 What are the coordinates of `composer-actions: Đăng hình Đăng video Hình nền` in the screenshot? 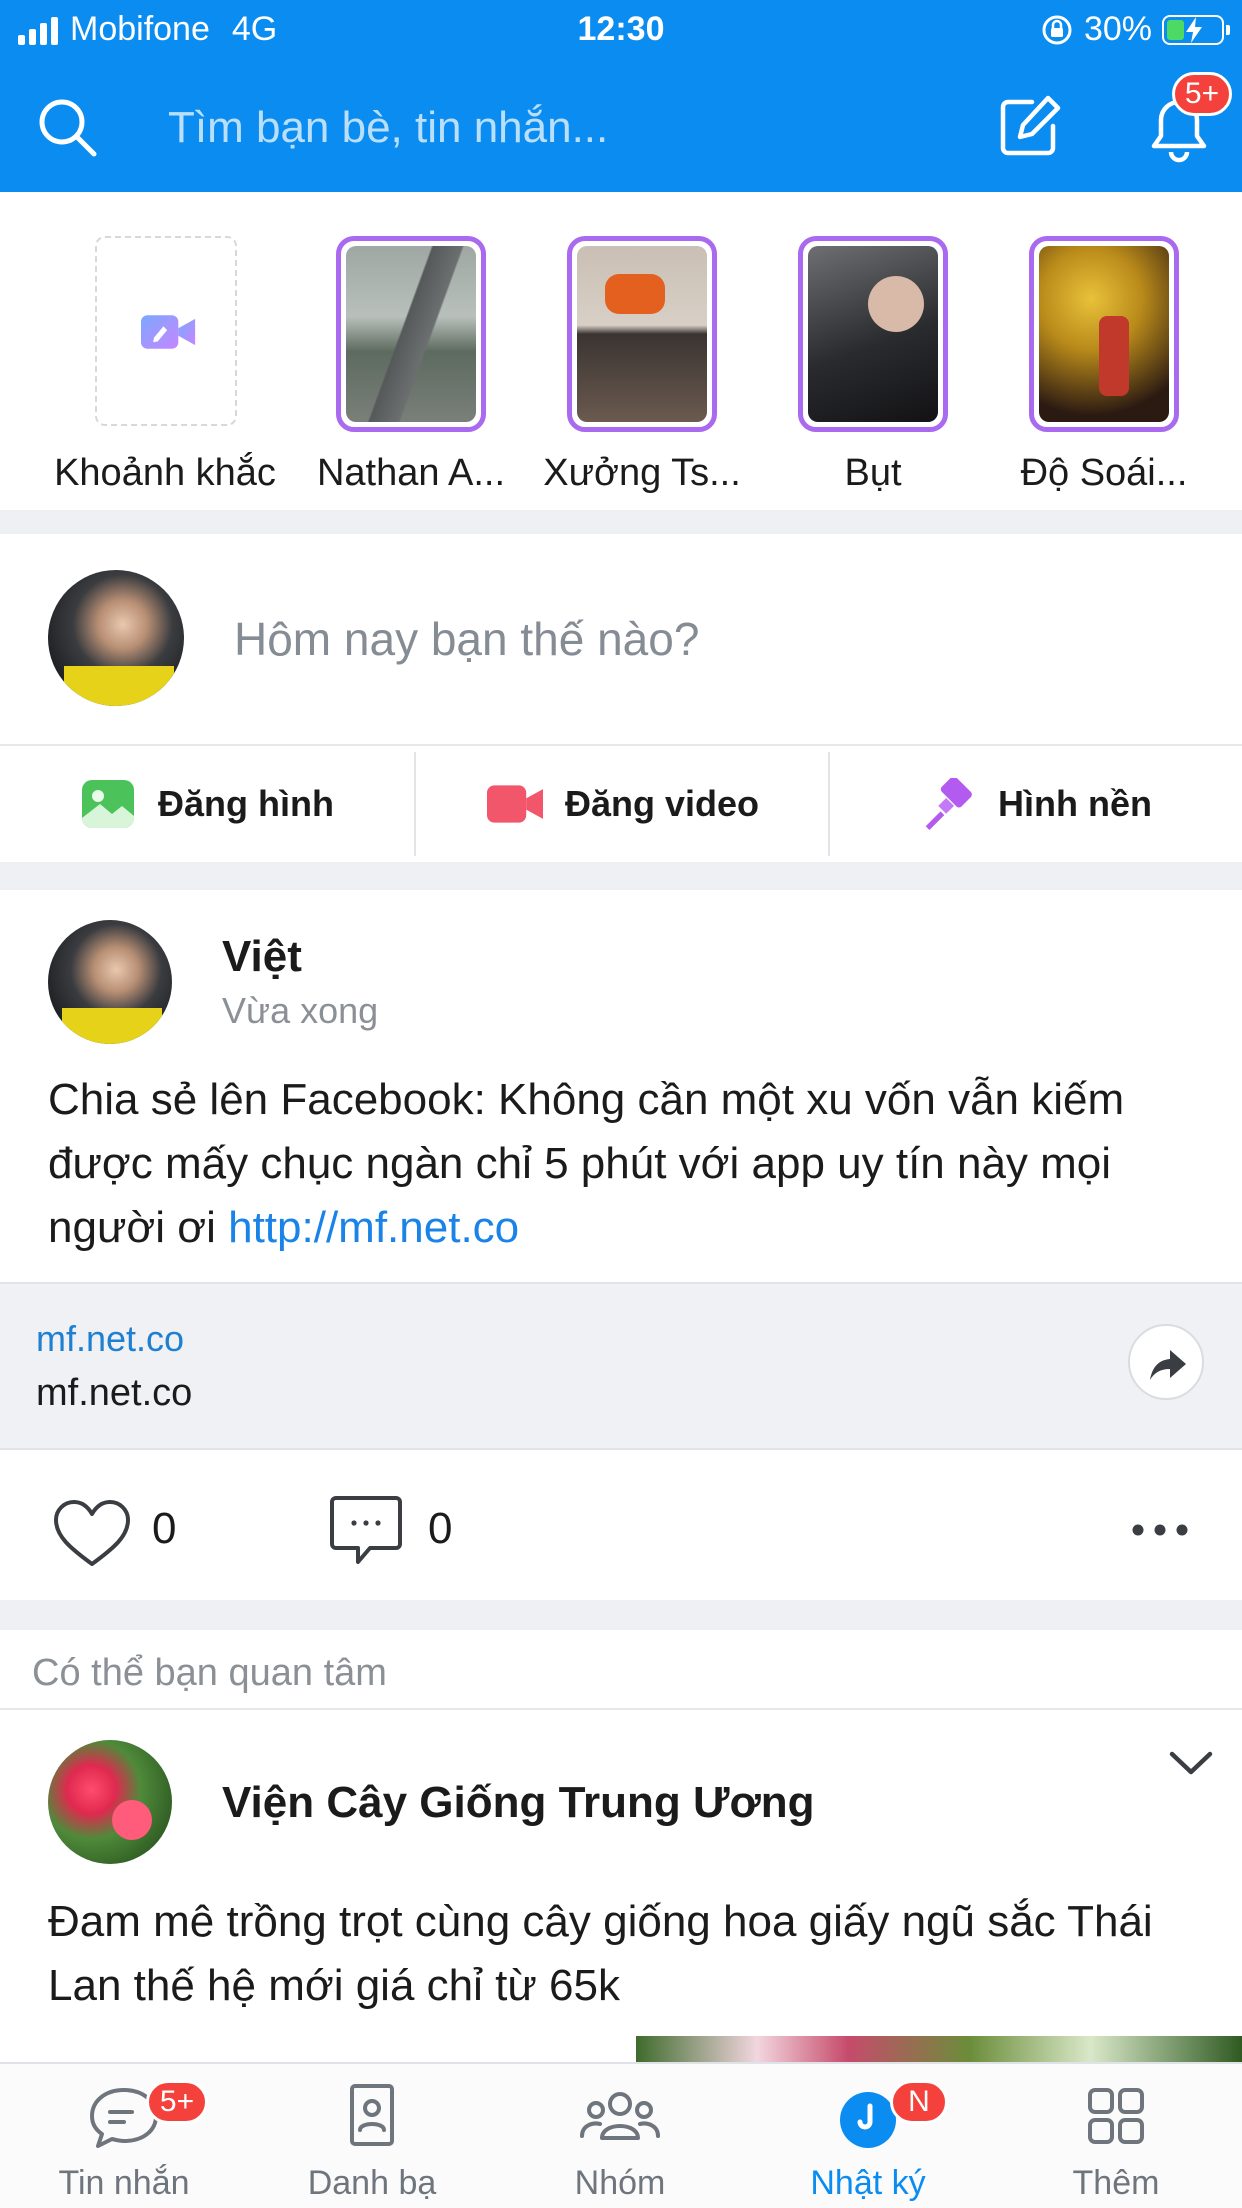 It's located at (621, 803).